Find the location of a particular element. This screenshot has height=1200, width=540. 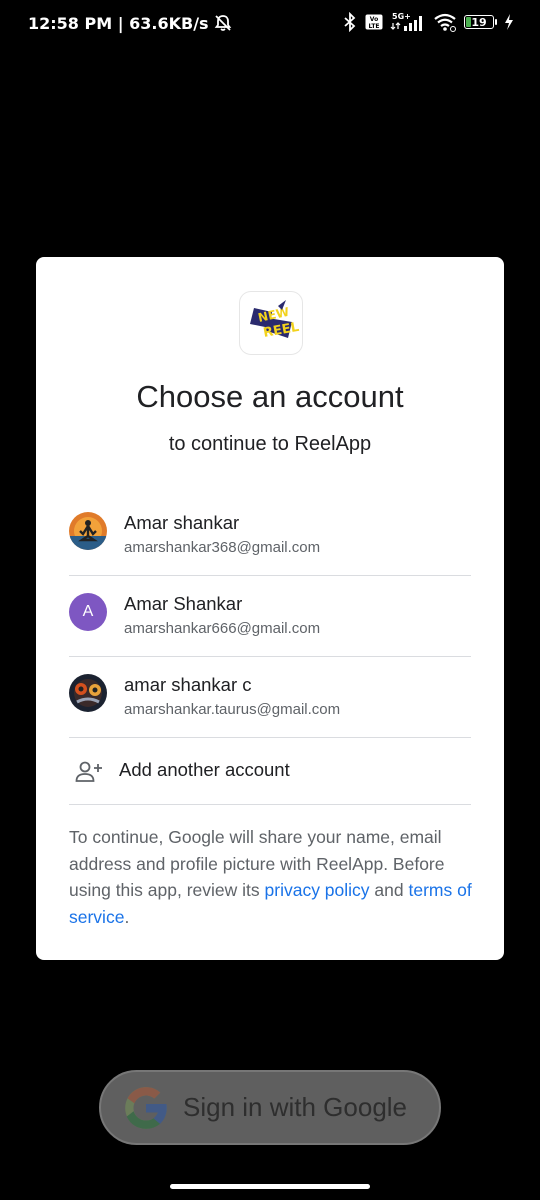

wifi-icon is located at coordinates (445, 22).